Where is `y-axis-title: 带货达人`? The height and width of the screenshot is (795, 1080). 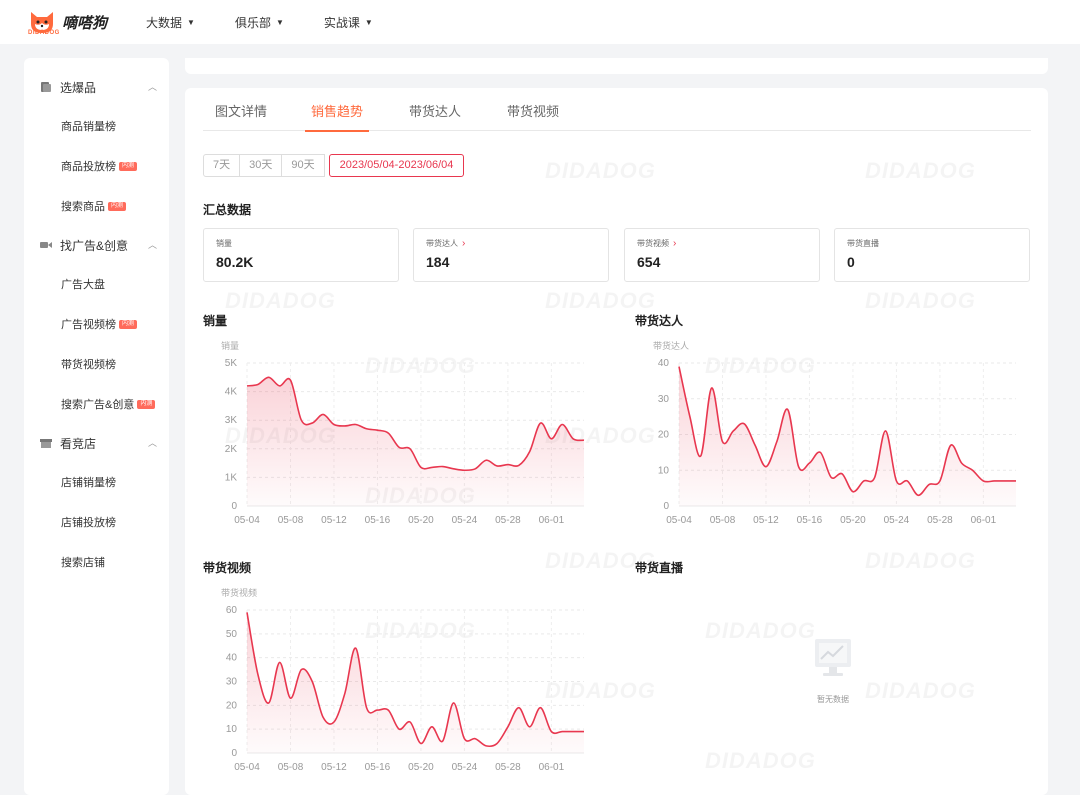 y-axis-title: 带货达人 is located at coordinates (671, 345).